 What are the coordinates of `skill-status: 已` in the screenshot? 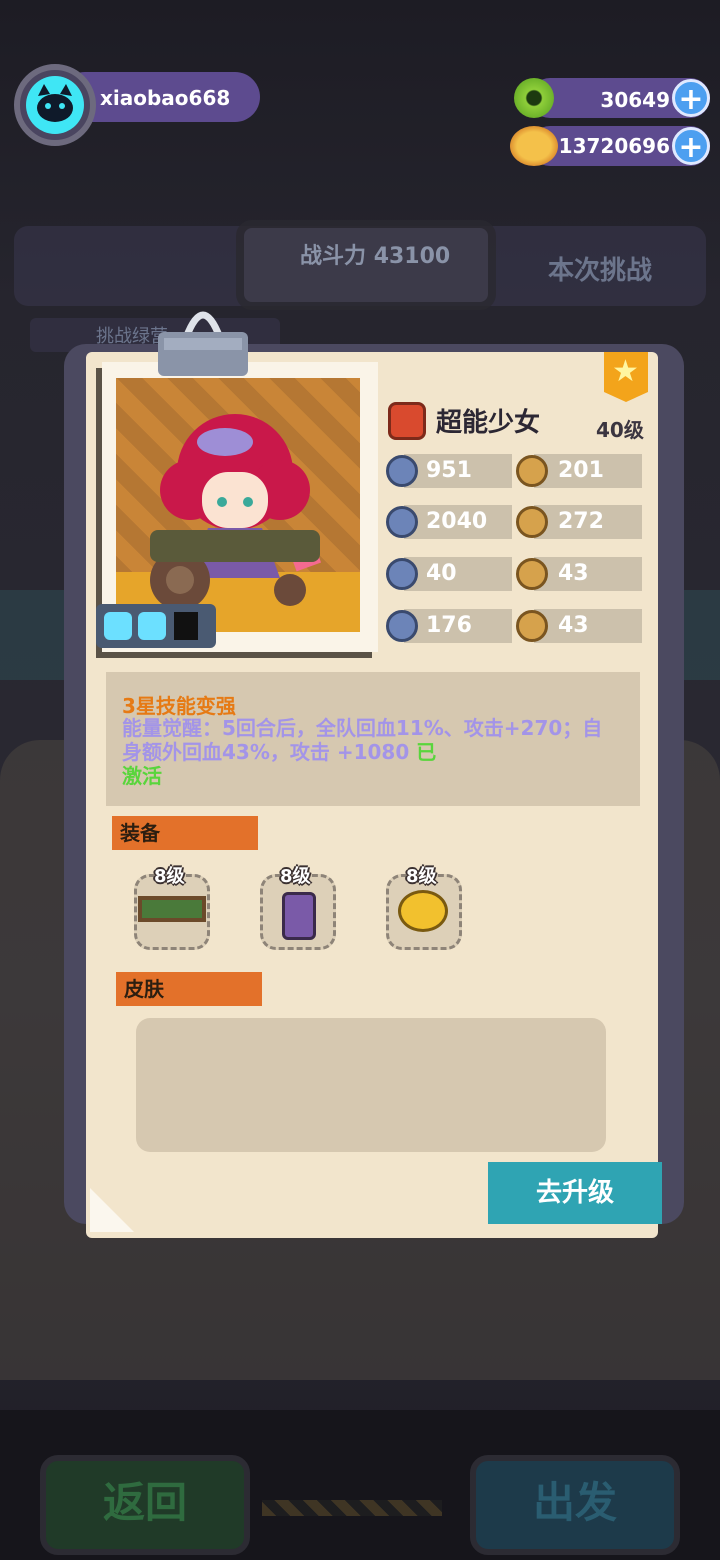 It's located at (426, 752).